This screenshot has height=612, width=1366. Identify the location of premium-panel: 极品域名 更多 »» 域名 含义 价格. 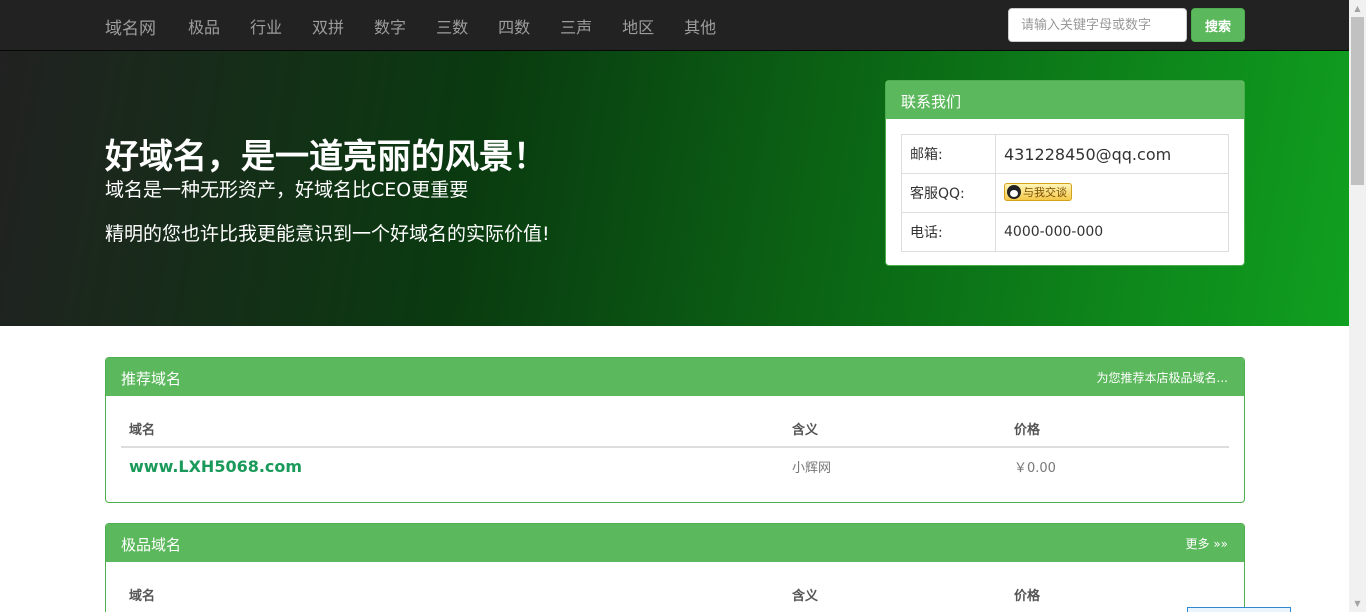
(675, 567).